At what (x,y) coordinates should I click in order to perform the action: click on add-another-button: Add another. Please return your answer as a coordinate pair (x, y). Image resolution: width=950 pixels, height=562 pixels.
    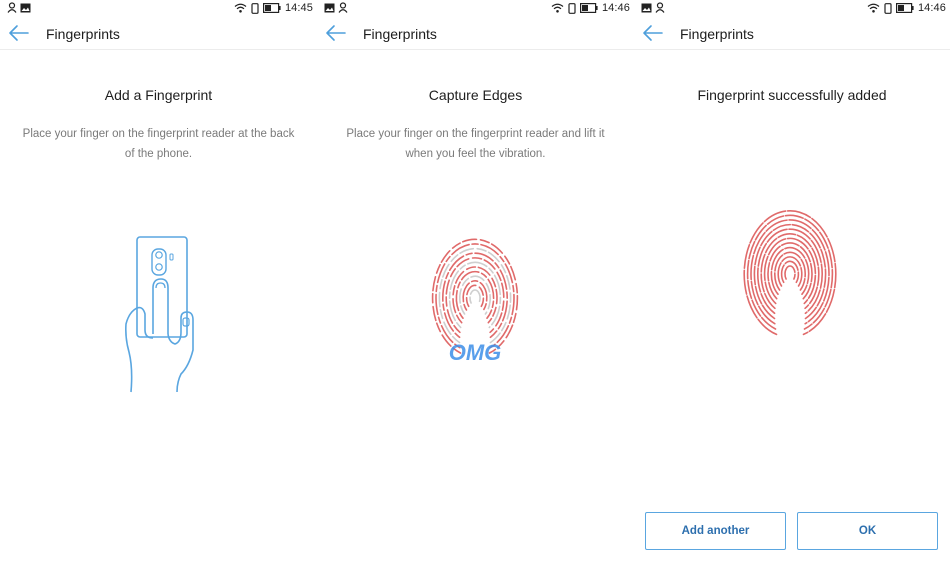
    Looking at the image, I should click on (715, 531).